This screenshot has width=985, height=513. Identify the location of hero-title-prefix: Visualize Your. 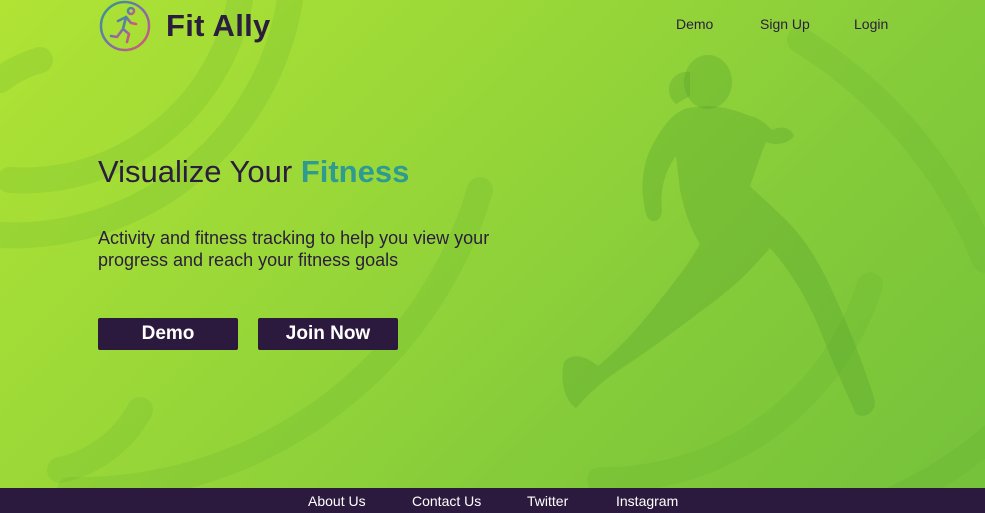
(199, 171).